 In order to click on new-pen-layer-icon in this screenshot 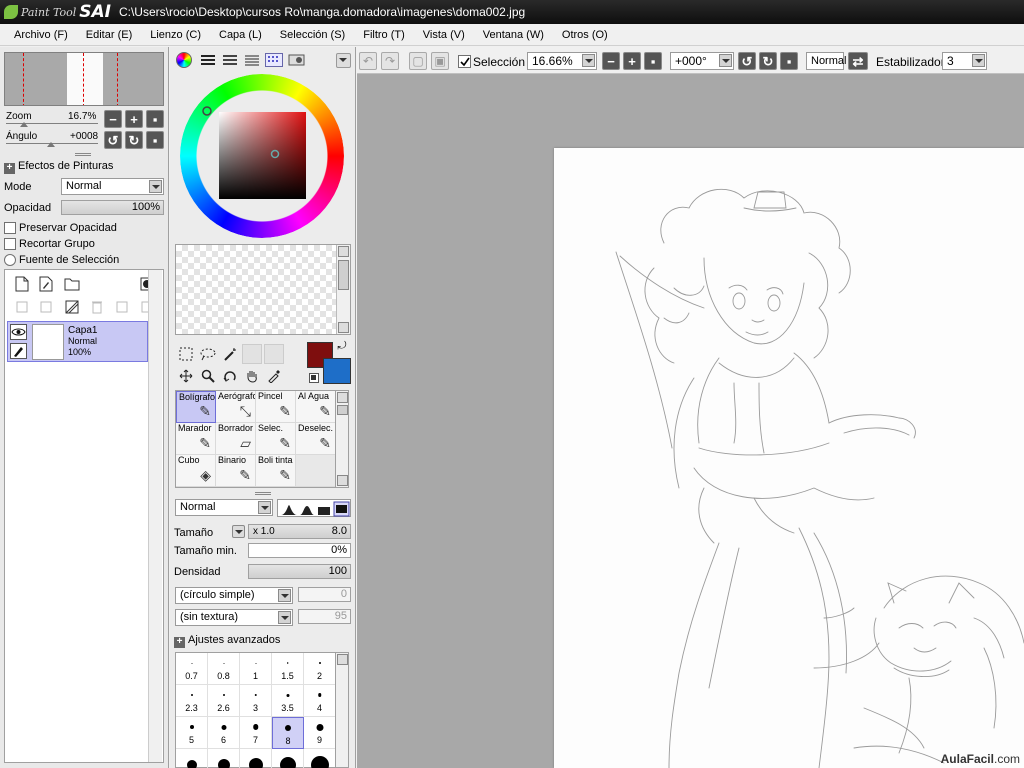, I will do `click(46, 284)`.